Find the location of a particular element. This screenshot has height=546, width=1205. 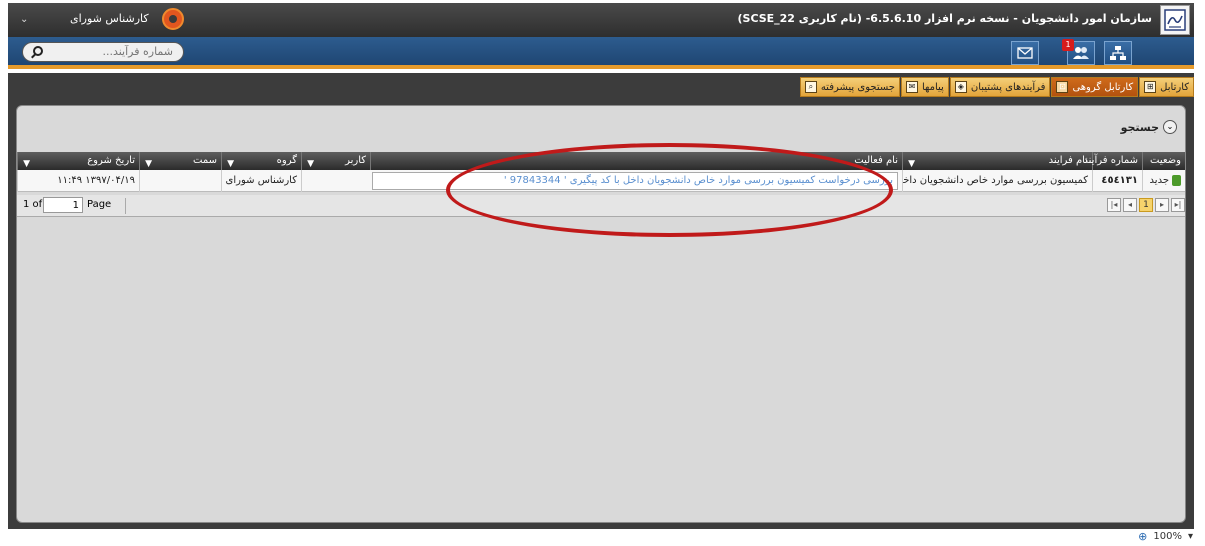

group-cell: کارشناس شورای is located at coordinates (261, 181).